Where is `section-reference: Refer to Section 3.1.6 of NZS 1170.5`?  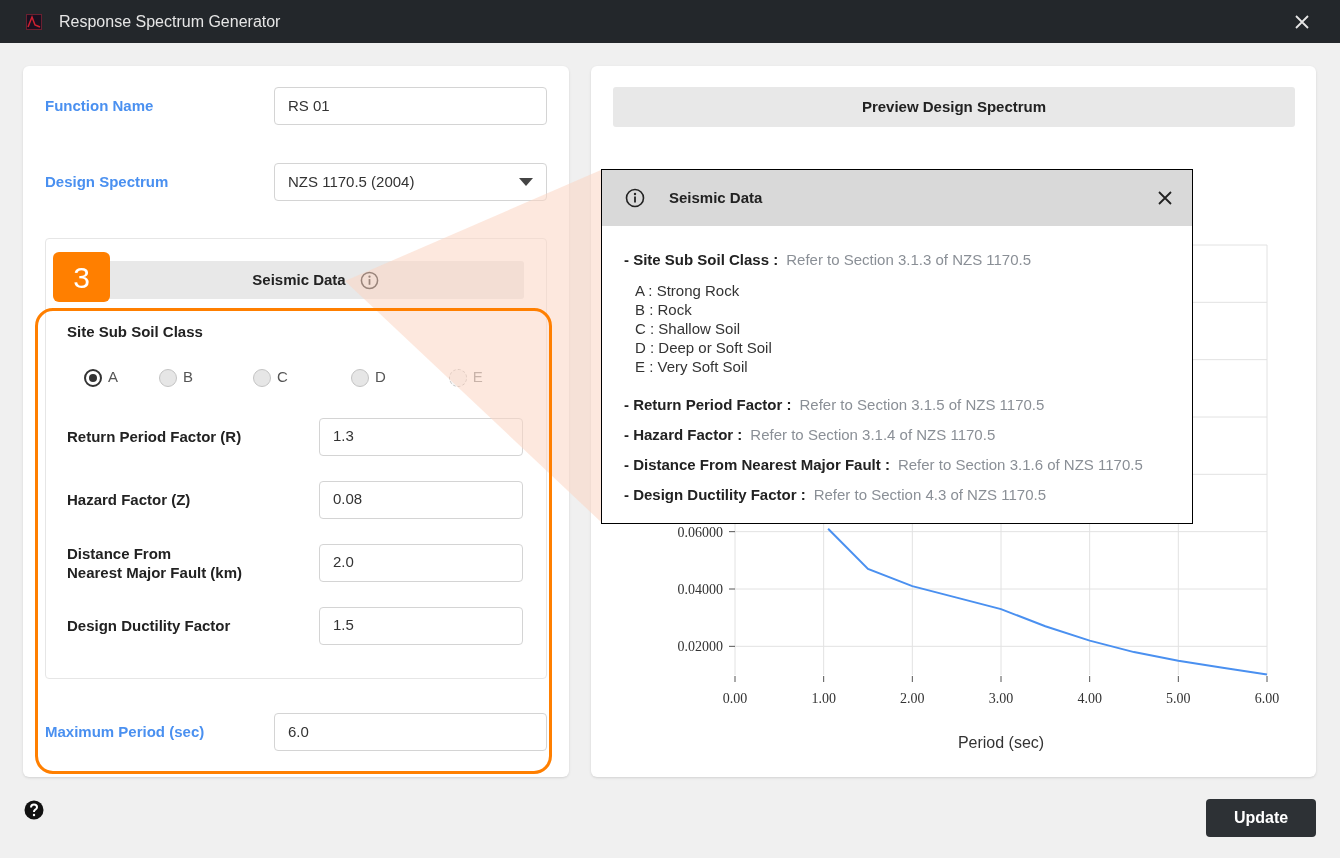
section-reference: Refer to Section 3.1.6 of NZS 1170.5 is located at coordinates (1020, 465).